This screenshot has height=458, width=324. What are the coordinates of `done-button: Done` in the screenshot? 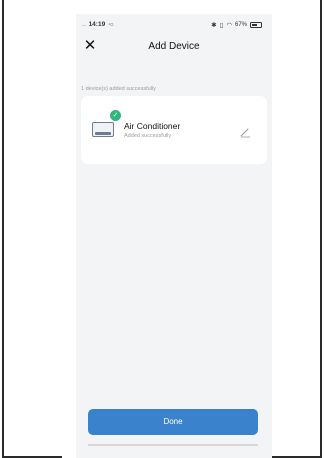 It's located at (173, 422).